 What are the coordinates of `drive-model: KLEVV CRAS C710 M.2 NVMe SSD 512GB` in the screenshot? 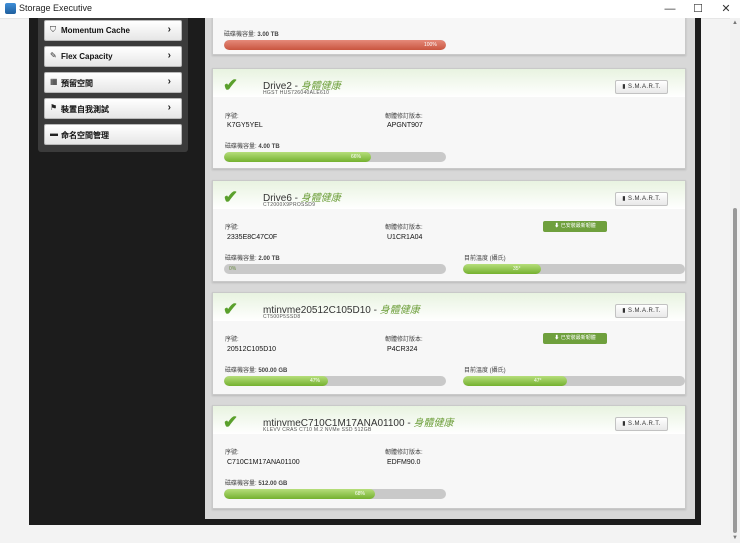 It's located at (317, 430).